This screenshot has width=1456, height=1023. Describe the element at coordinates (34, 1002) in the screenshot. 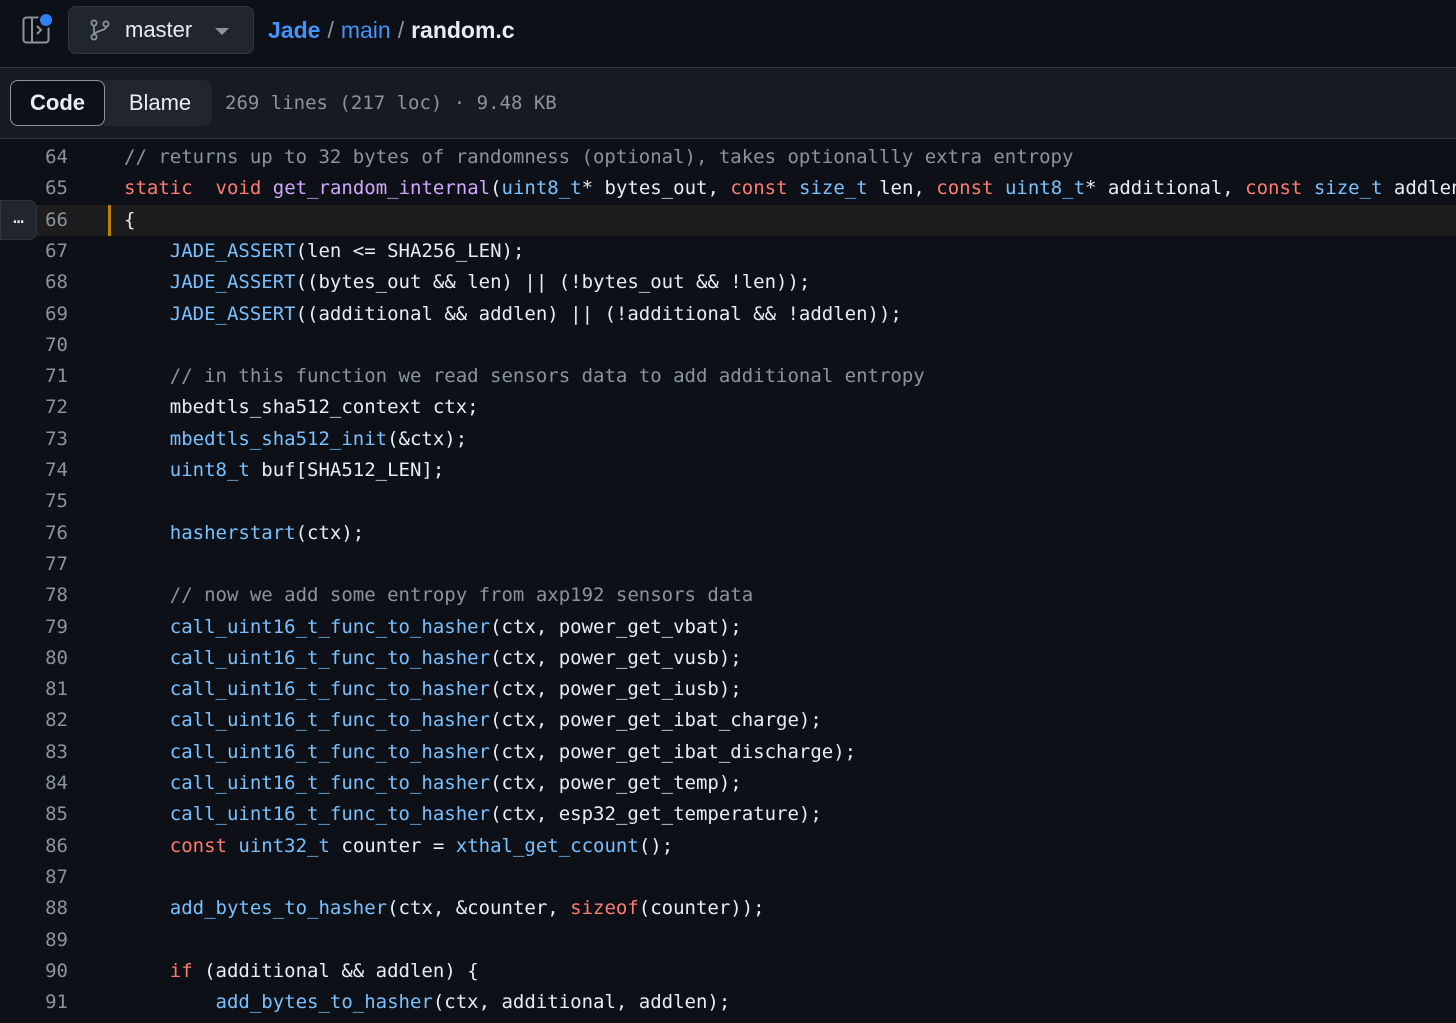

I see `line-number: 91` at that location.